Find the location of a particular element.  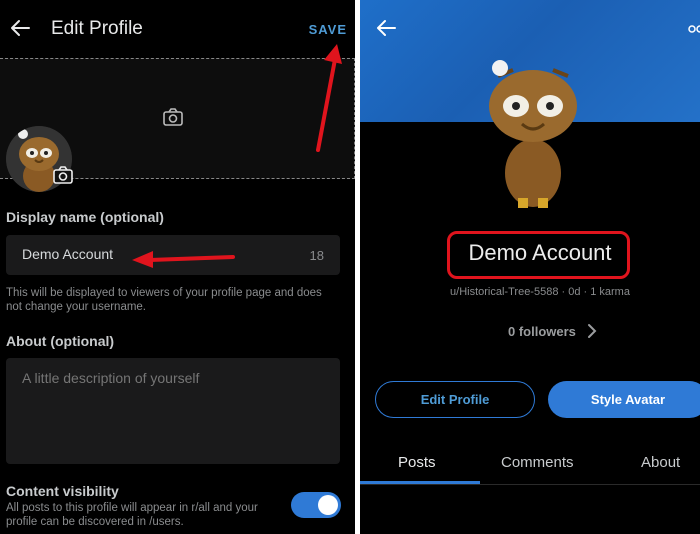

share-icon is located at coordinates (694, 29).